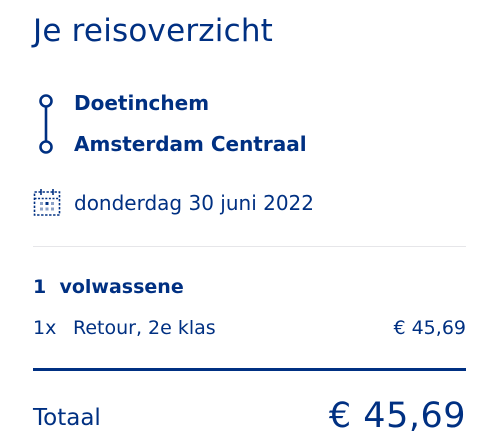 The width and height of the screenshot is (497, 446). Describe the element at coordinates (45, 328) in the screenshot. I see `ticket-quantity: 1x` at that location.